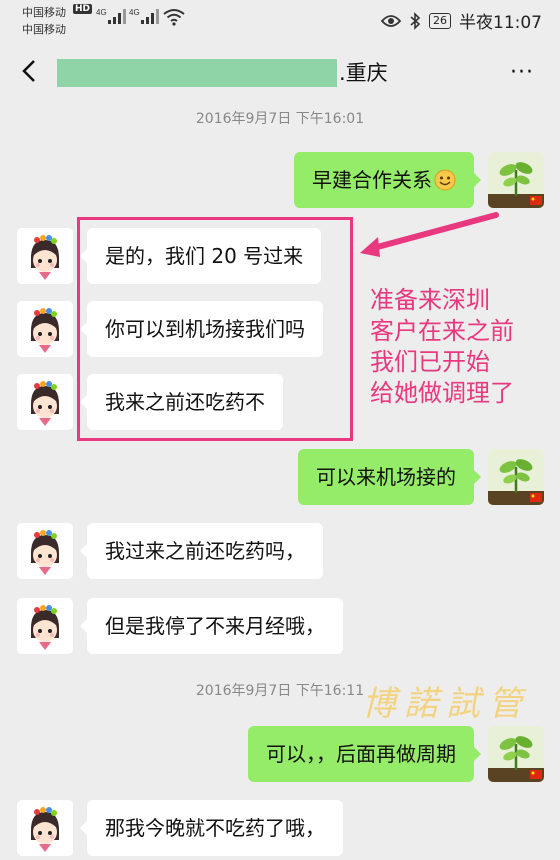  What do you see at coordinates (174, 17) in the screenshot?
I see `wifi-icon` at bounding box center [174, 17].